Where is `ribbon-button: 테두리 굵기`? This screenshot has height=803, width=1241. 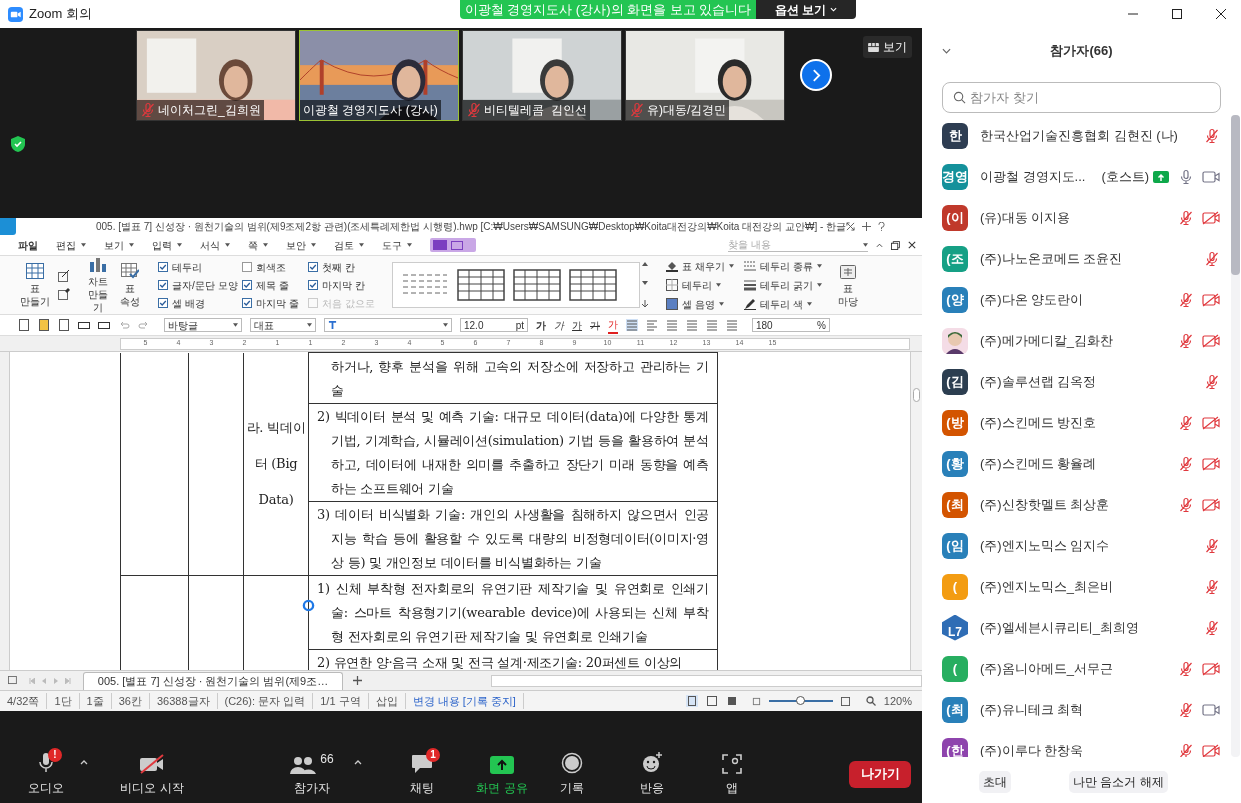 ribbon-button: 테두리 굵기 is located at coordinates (782, 285).